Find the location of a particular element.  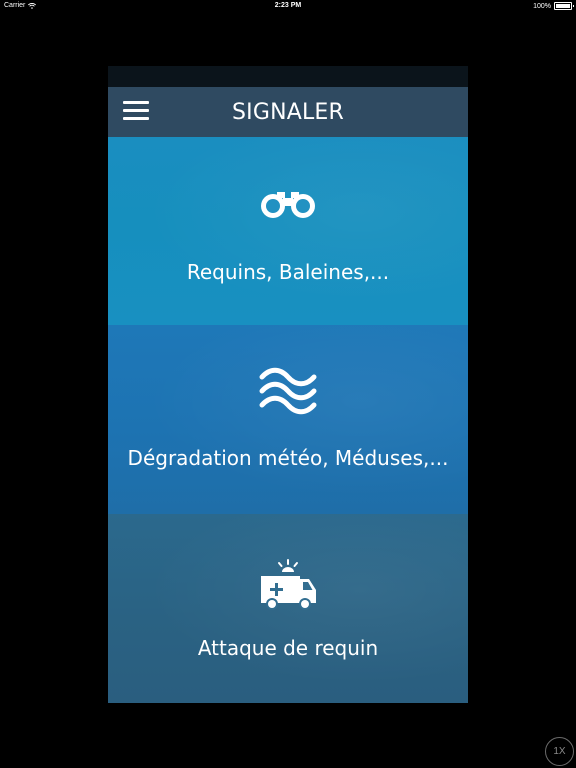

battery-percent: 100% is located at coordinates (542, 6).